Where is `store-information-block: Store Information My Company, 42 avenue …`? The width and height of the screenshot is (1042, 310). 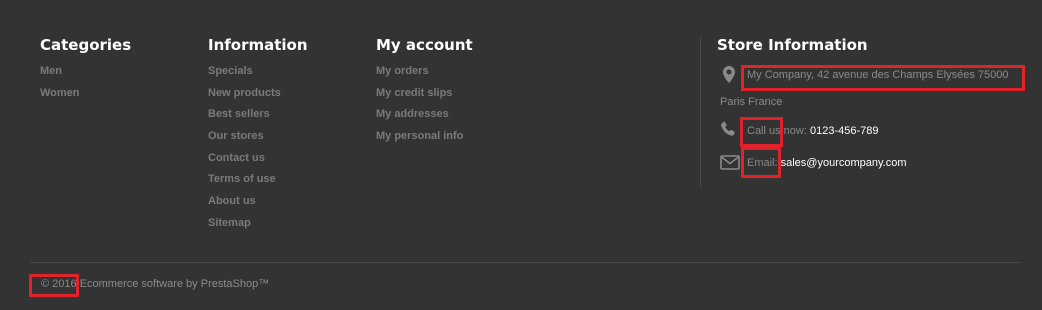 store-information-block: Store Information My Company, 42 avenue … is located at coordinates (879, 102).